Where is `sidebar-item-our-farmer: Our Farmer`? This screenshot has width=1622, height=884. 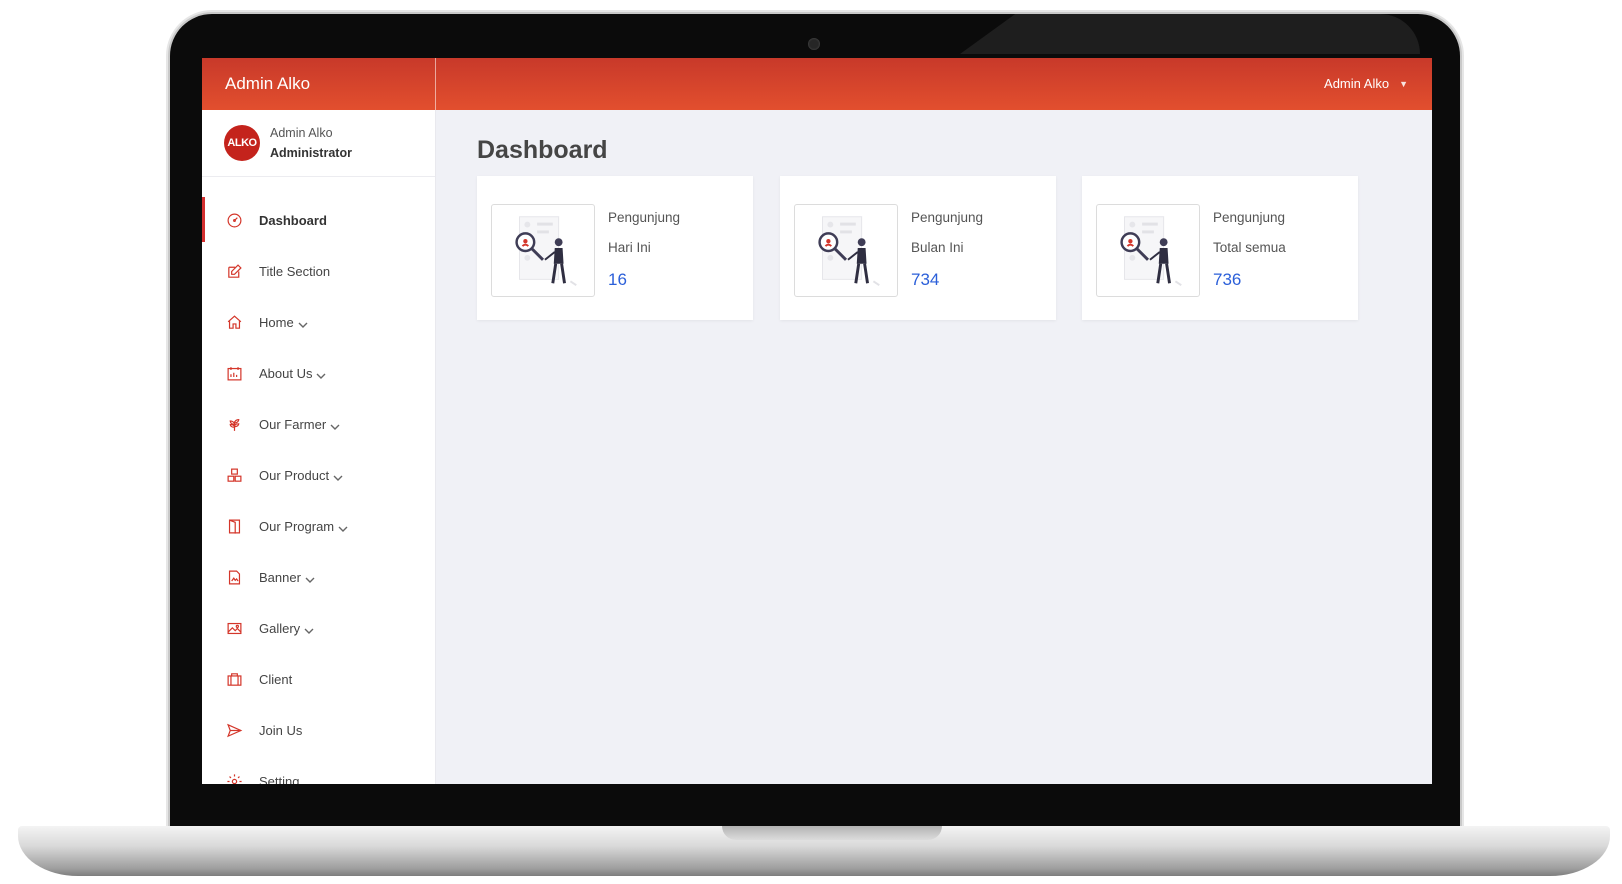
sidebar-item-our-farmer: Our Farmer is located at coordinates (318, 424).